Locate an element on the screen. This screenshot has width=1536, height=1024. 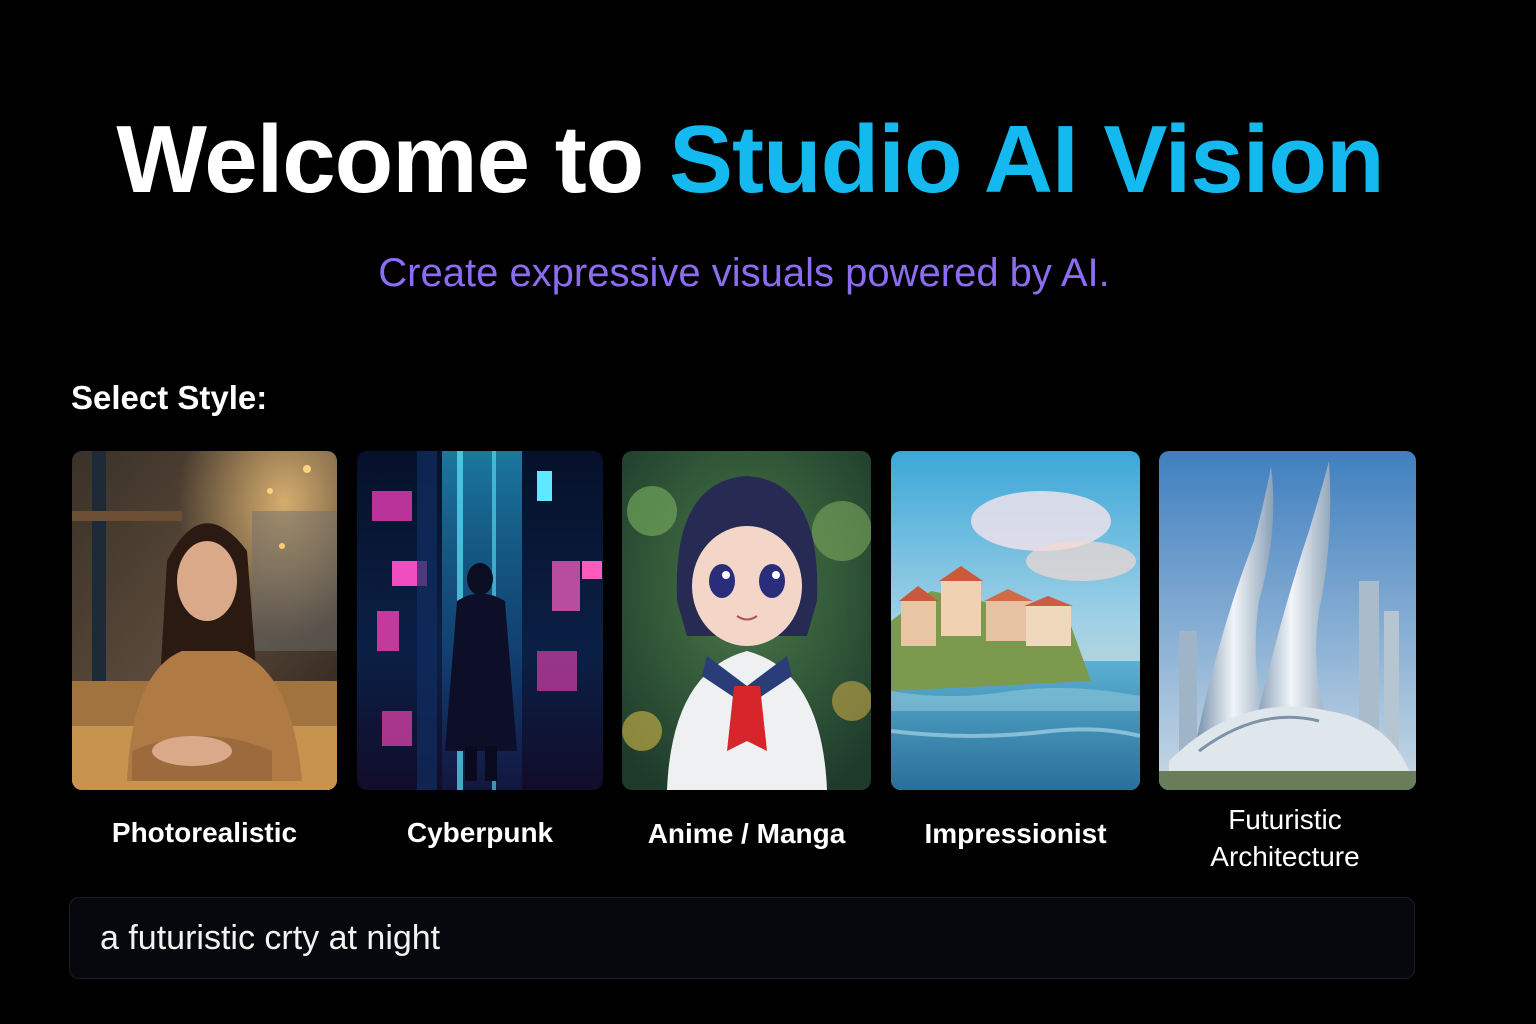
style-card-photorealistic is located at coordinates (204, 620).